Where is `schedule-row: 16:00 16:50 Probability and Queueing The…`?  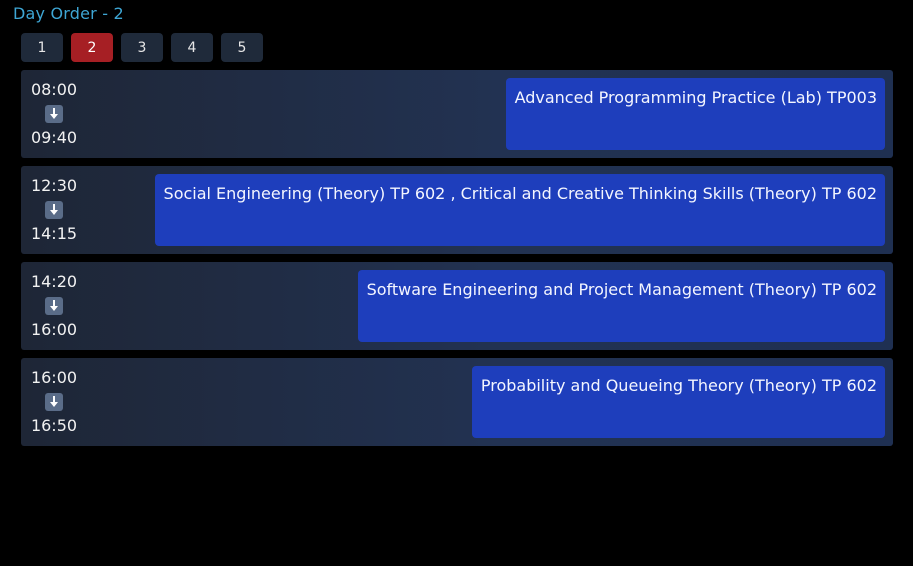
schedule-row: 16:00 16:50 Probability and Queueing The… is located at coordinates (457, 402).